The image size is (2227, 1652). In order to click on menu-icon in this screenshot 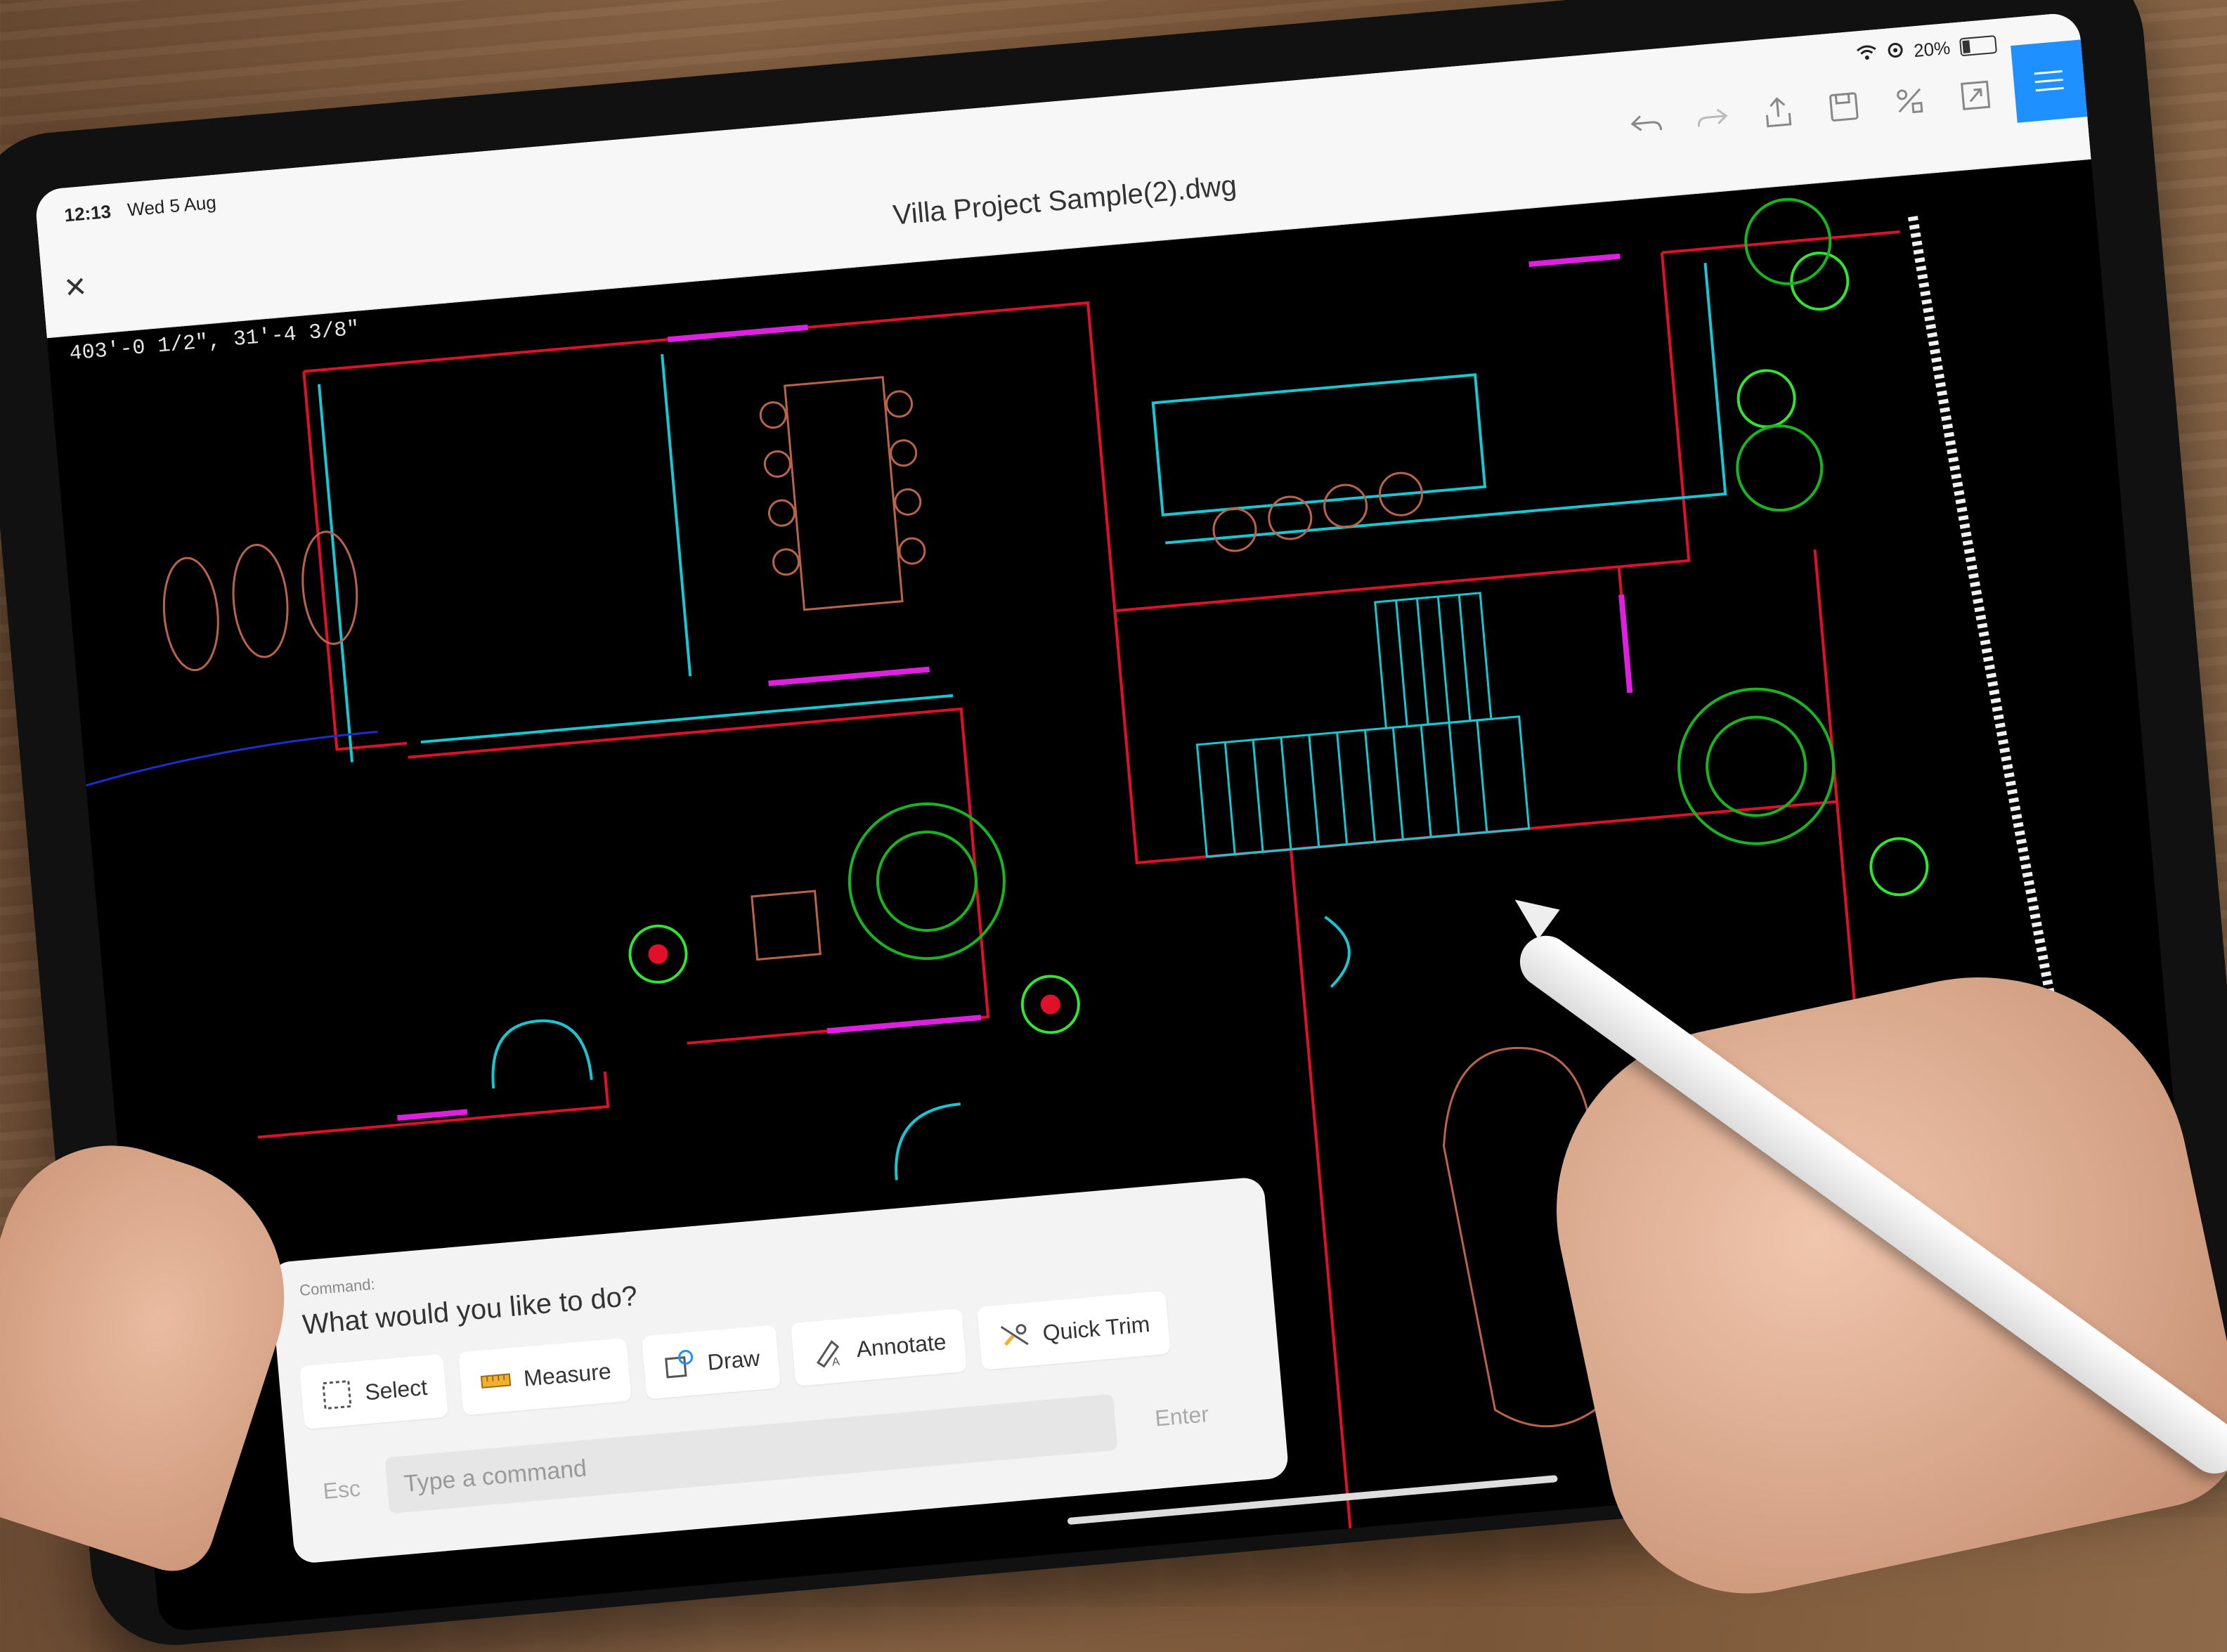, I will do `click(2049, 81)`.